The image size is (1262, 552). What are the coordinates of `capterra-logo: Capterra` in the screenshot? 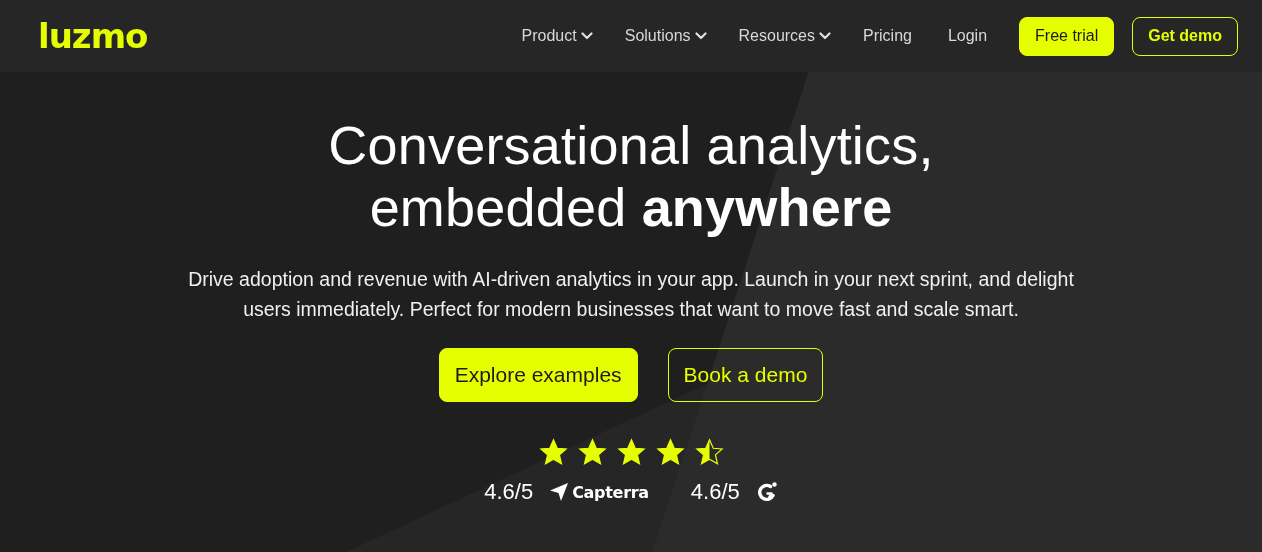 It's located at (599, 492).